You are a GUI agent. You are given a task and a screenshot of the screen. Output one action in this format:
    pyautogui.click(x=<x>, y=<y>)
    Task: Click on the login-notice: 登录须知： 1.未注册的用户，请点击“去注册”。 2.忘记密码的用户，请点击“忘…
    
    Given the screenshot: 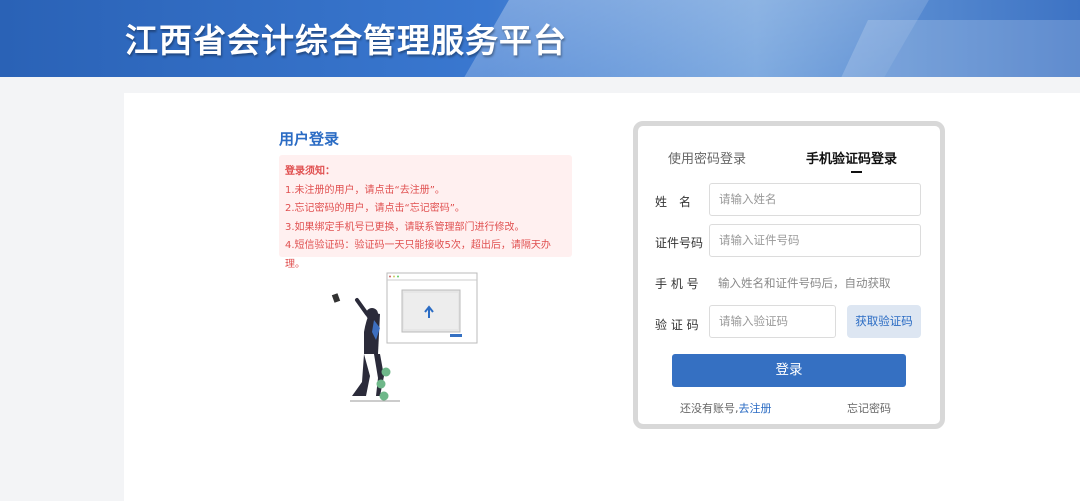 What is the action you would take?
    pyautogui.click(x=425, y=212)
    